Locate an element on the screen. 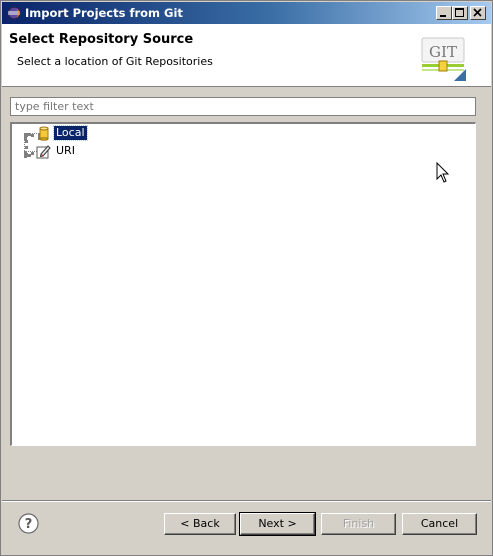 This screenshot has height=556, width=493. uri-edit-icon is located at coordinates (43, 152).